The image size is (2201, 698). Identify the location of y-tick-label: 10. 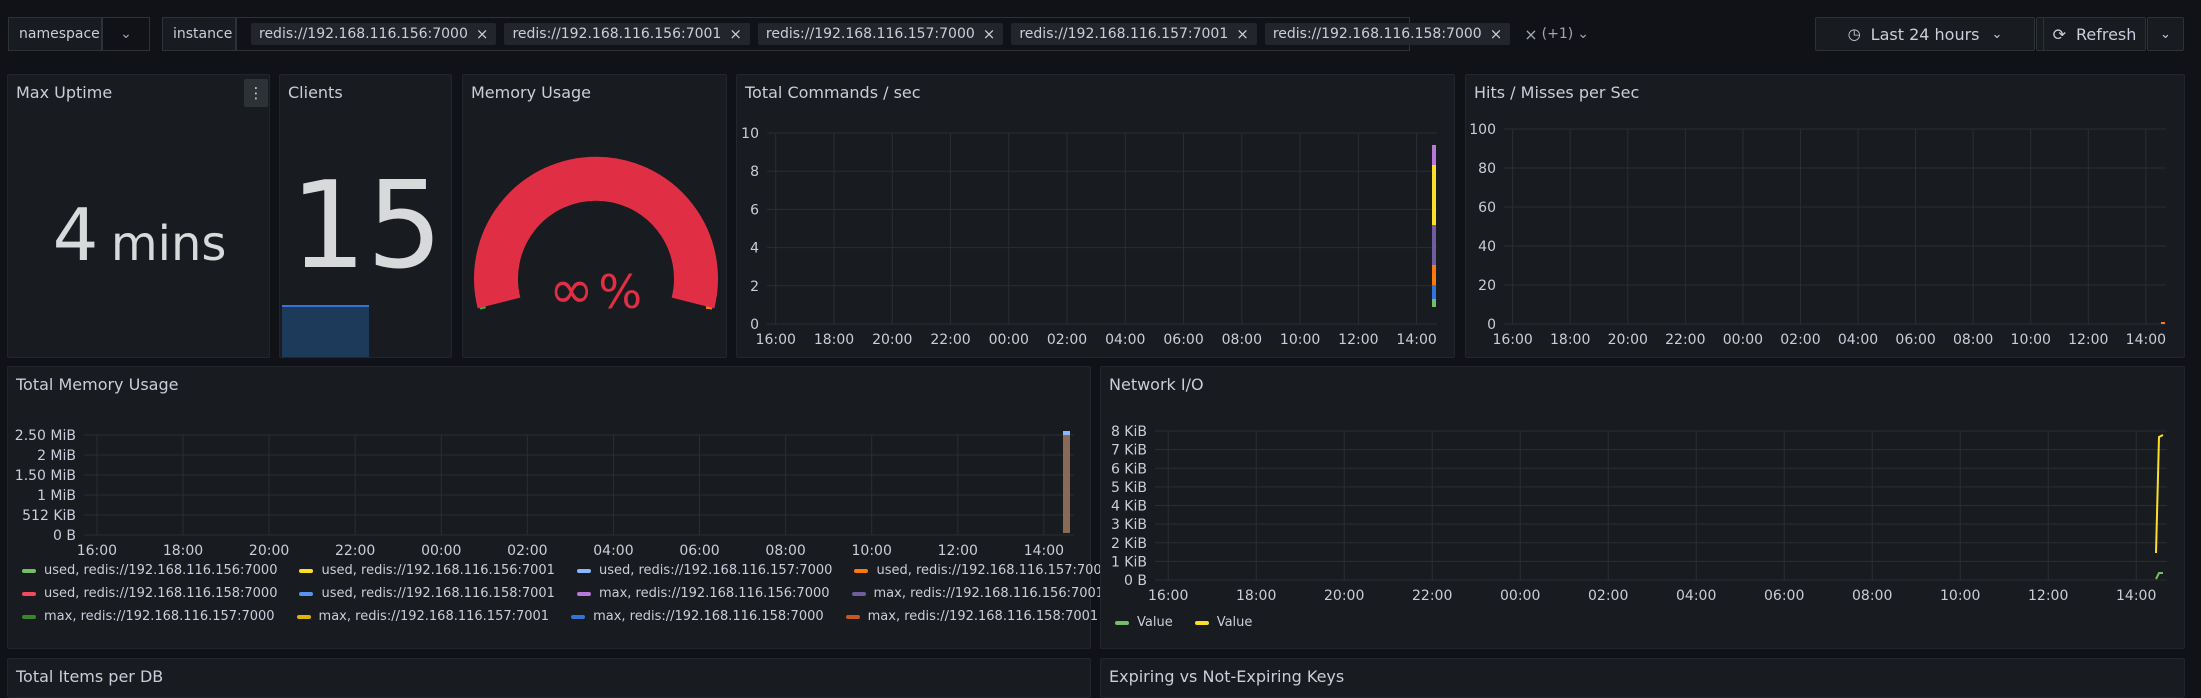
(750, 134).